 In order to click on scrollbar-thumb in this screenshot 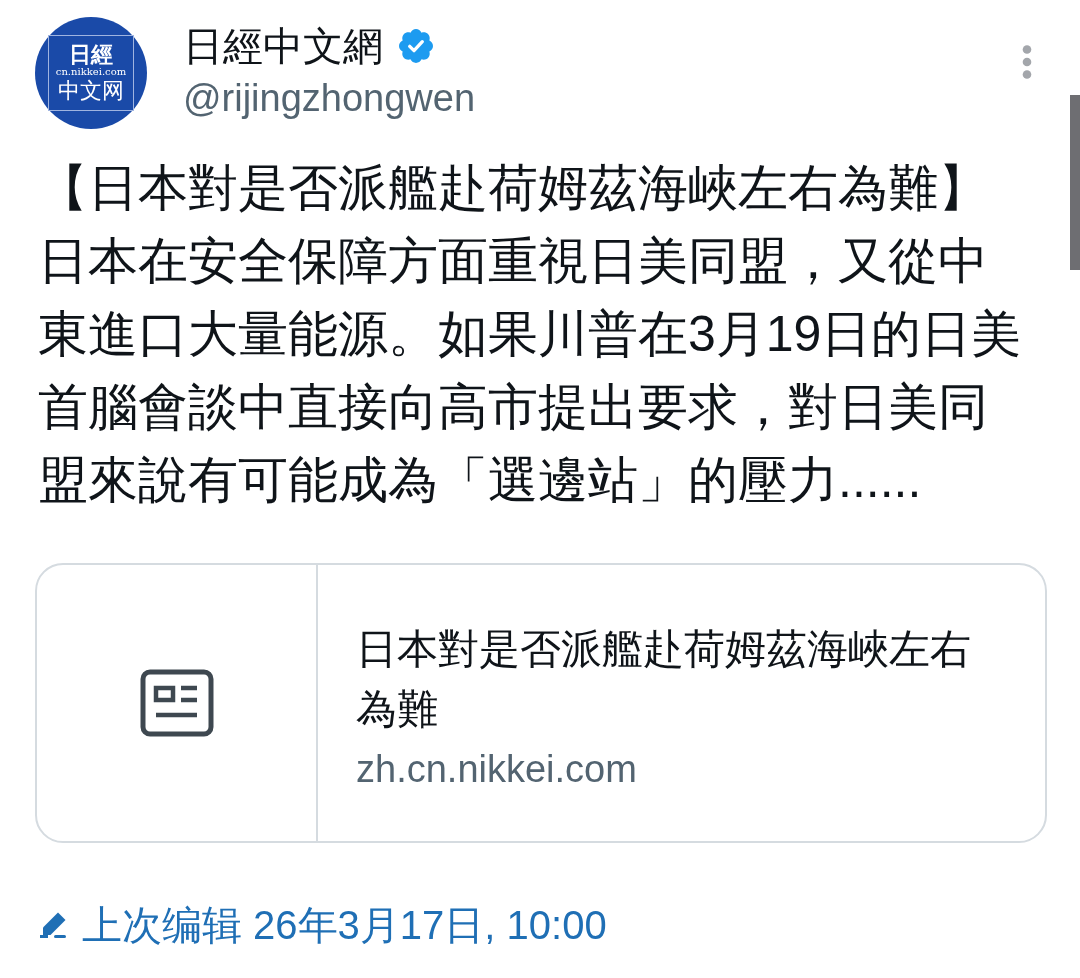, I will do `click(1075, 182)`.